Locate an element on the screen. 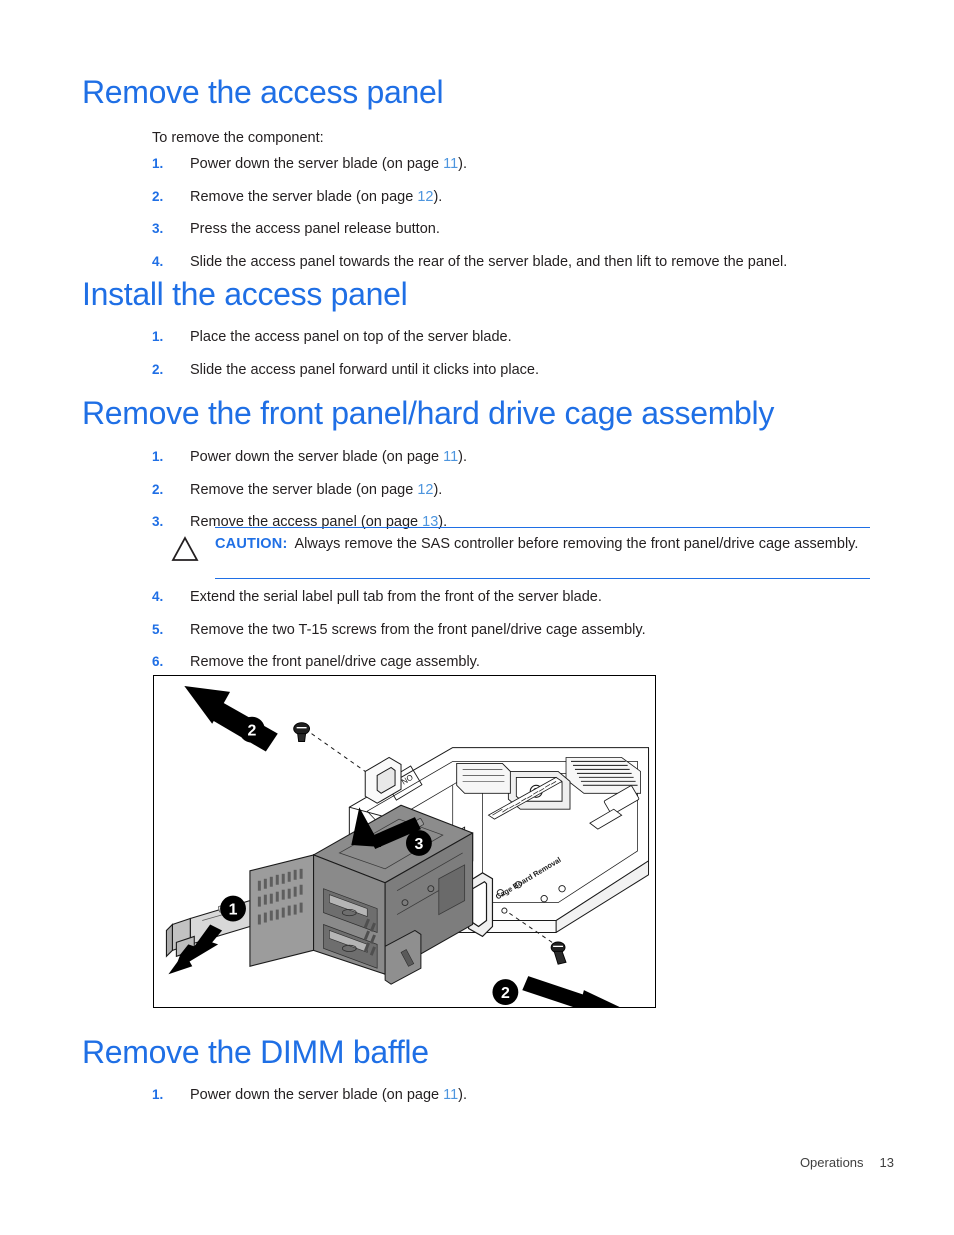  svg-text: 3 is located at coordinates (418, 844).